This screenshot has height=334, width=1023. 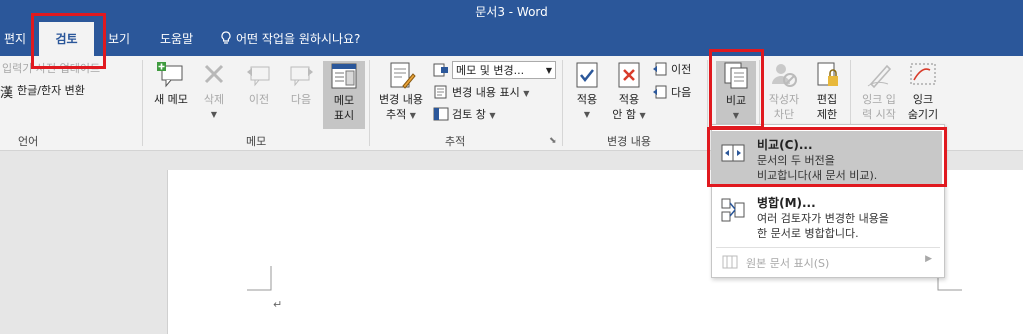 What do you see at coordinates (587, 99) in the screenshot?
I see `accept-label: 적용` at bounding box center [587, 99].